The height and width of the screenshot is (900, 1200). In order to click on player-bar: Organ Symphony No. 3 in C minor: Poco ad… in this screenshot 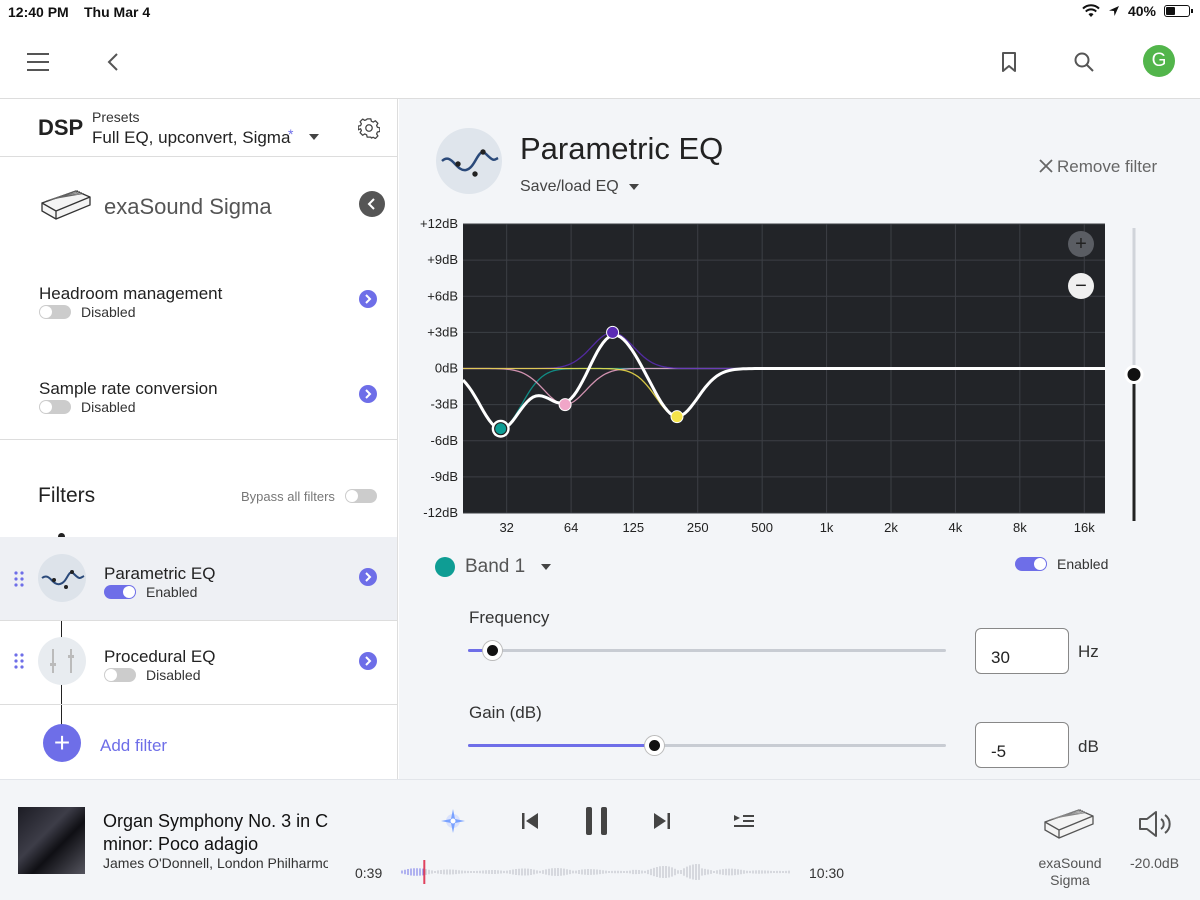, I will do `click(600, 839)`.